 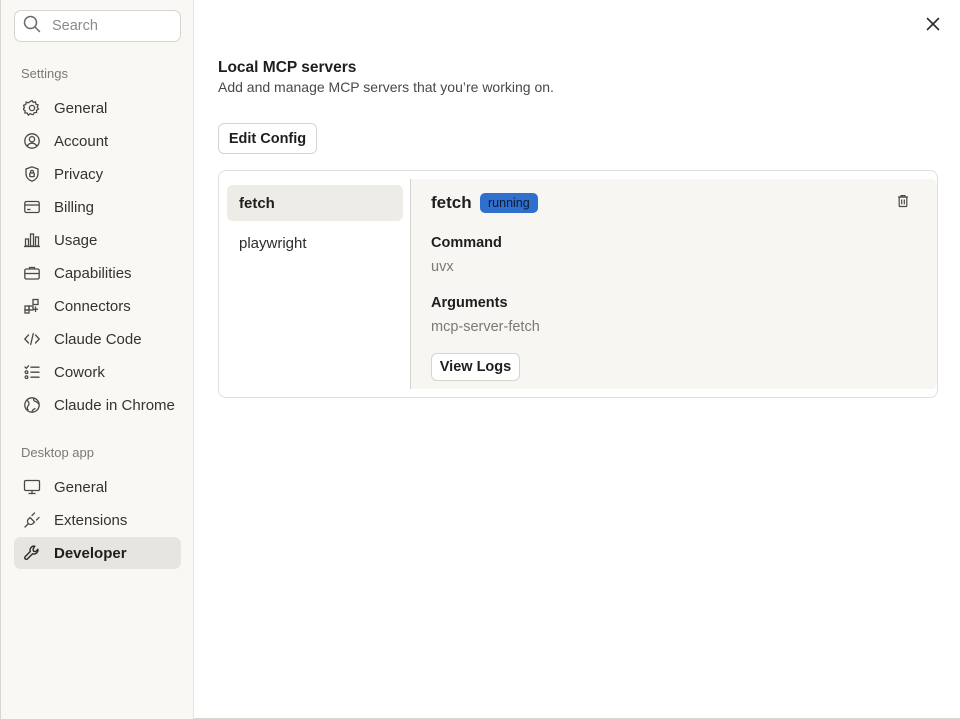 I want to click on sidebar-item-claude-code: Claude Code, so click(x=97, y=339).